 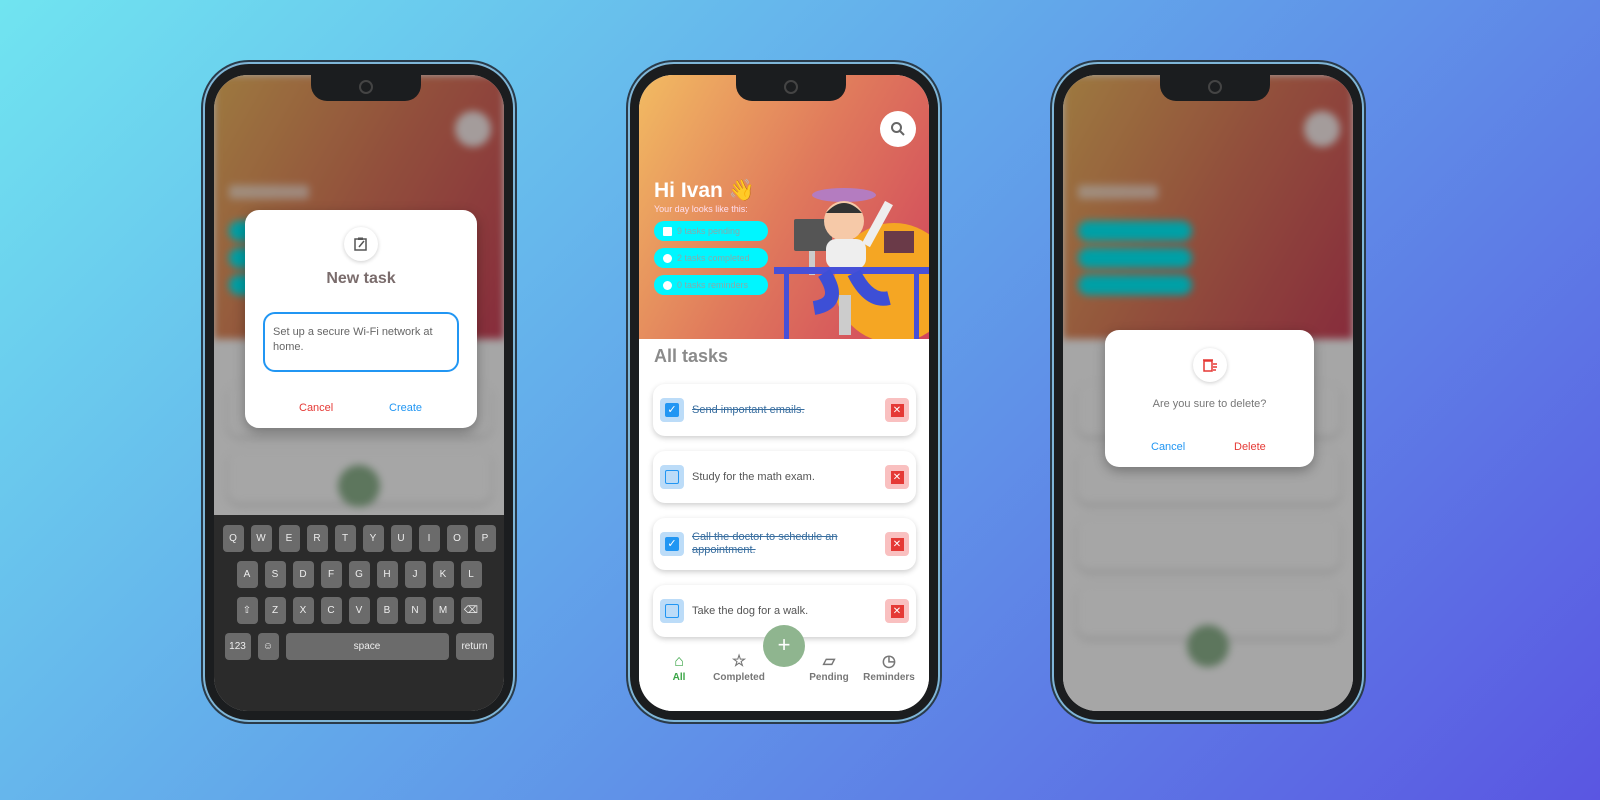 What do you see at coordinates (679, 661) in the screenshot?
I see `home-icon: ⌂` at bounding box center [679, 661].